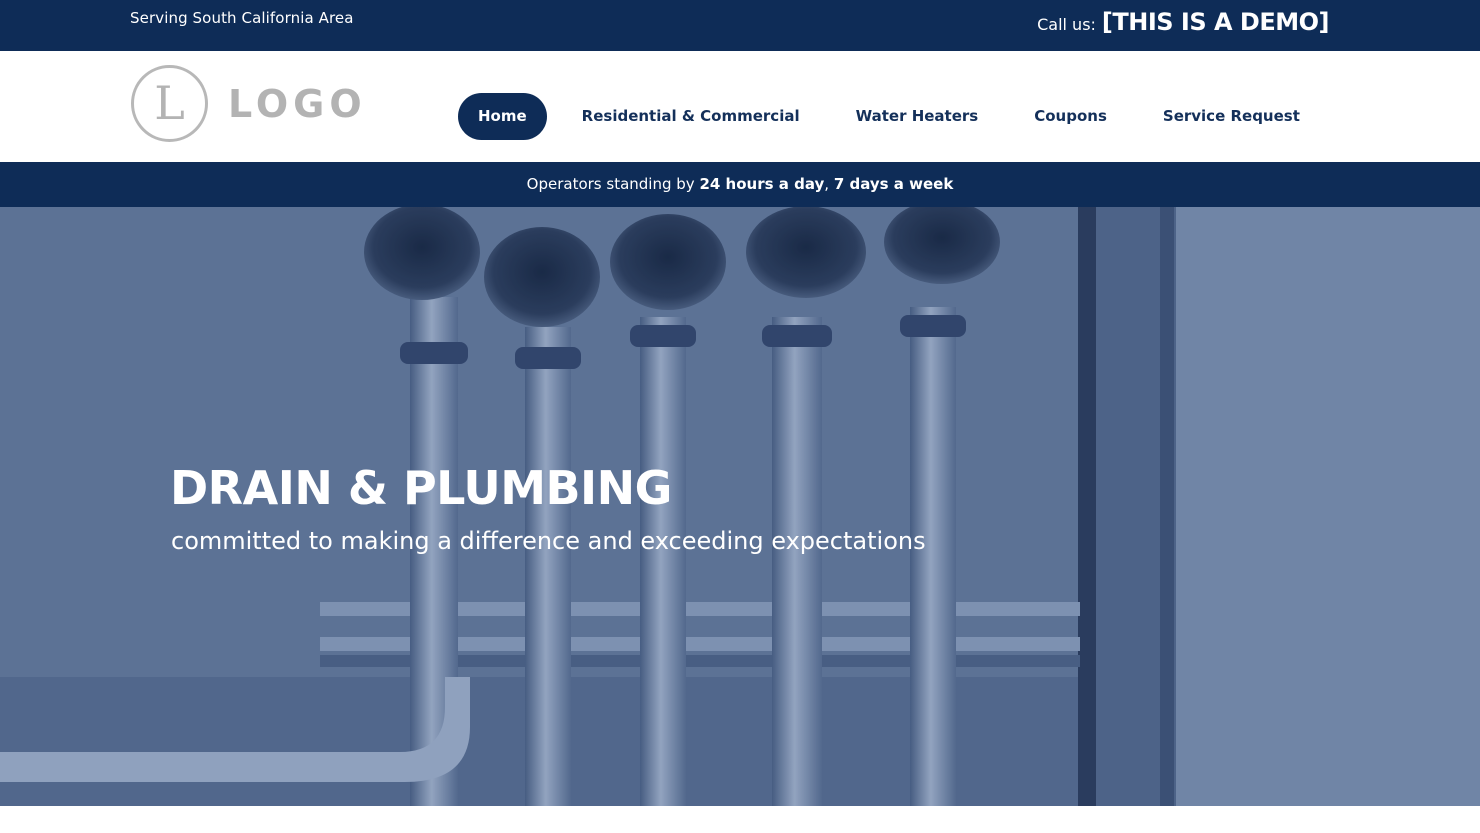 The image size is (1480, 833). Describe the element at coordinates (1216, 22) in the screenshot. I see `phone-number-link: [THIS IS A DEMO]` at that location.